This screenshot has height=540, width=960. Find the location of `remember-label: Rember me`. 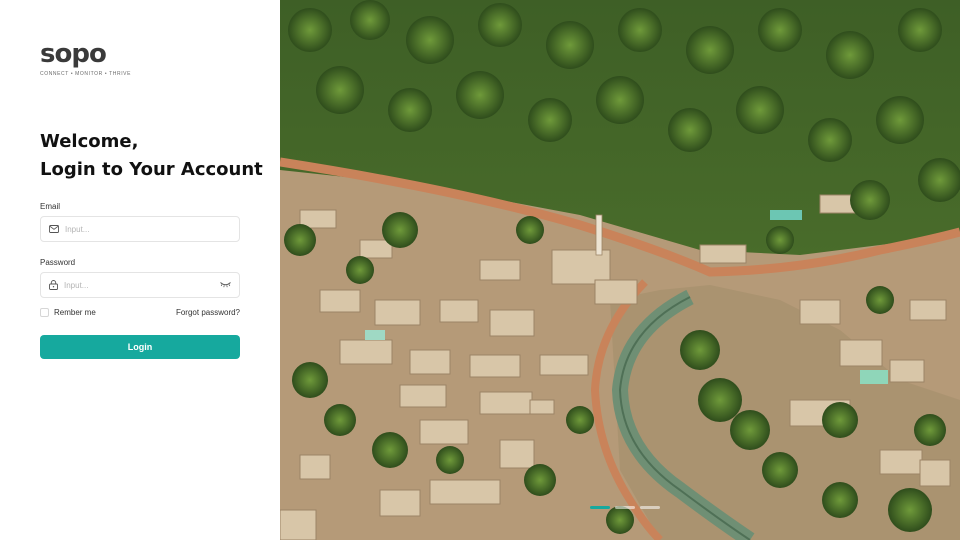

remember-label: Rember me is located at coordinates (75, 312).